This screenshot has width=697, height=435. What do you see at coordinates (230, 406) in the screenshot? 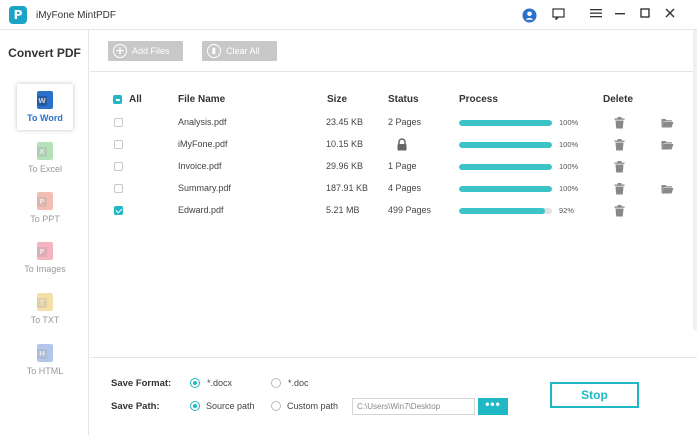
I see `source-path-label: Source path` at bounding box center [230, 406].